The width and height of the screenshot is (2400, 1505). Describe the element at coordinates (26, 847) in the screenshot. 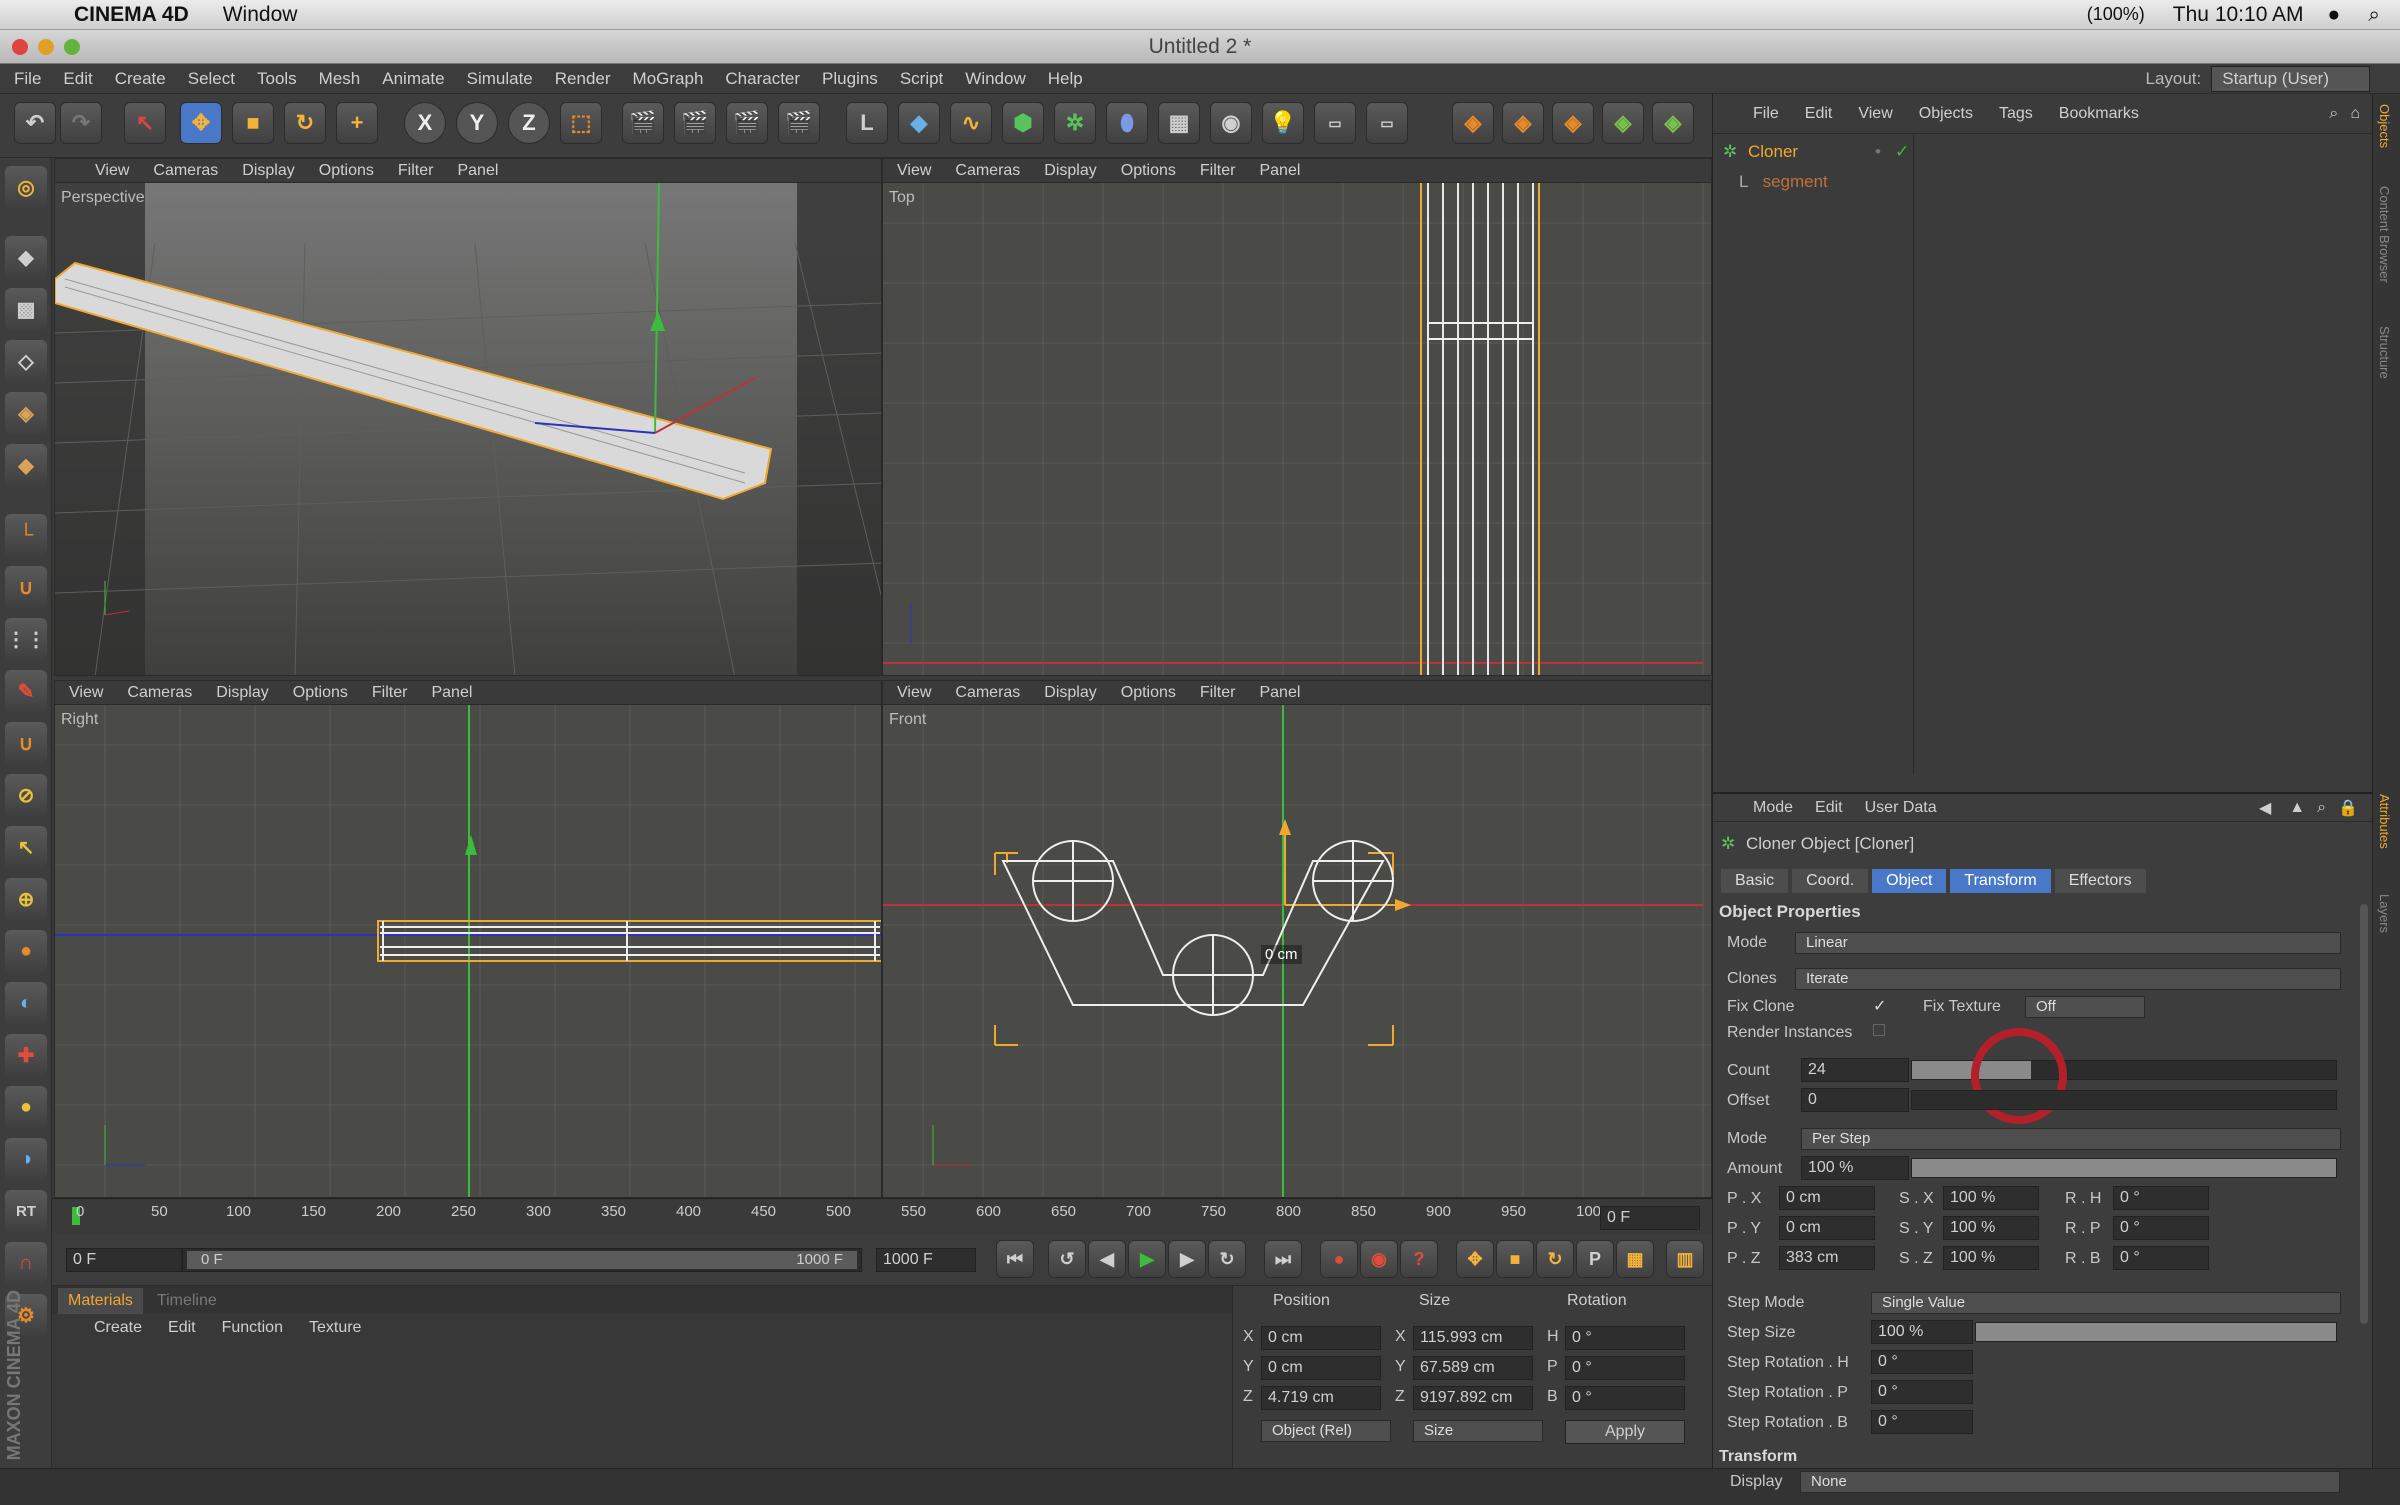

I see `select-icon: ↖` at that location.